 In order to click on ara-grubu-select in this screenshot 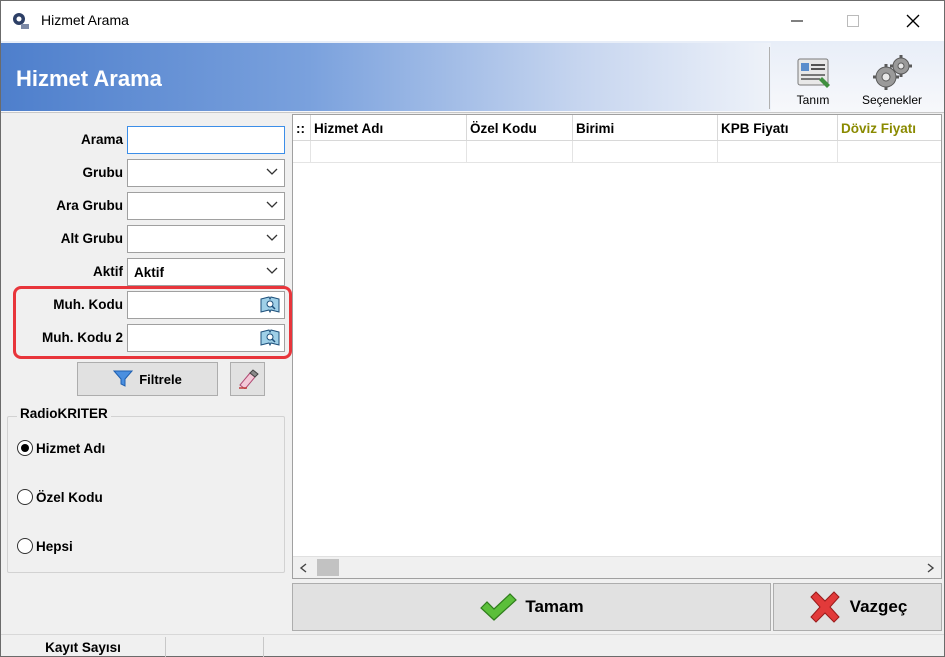, I will do `click(206, 206)`.